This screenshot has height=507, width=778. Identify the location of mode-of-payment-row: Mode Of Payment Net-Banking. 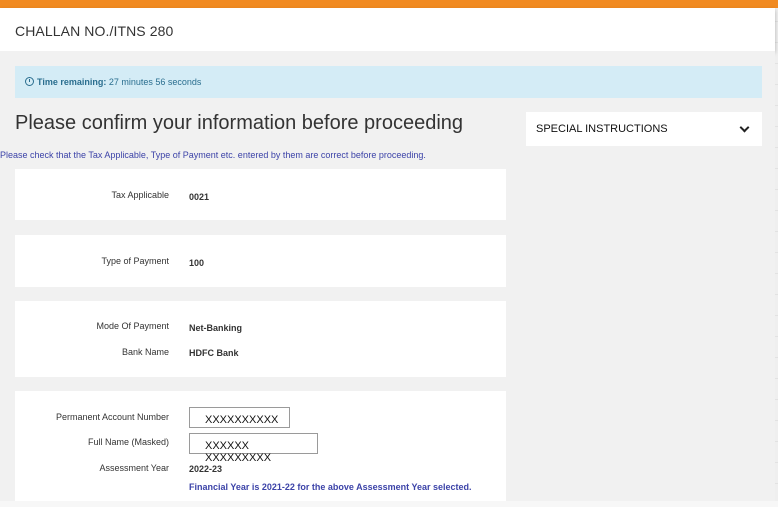
(260, 328).